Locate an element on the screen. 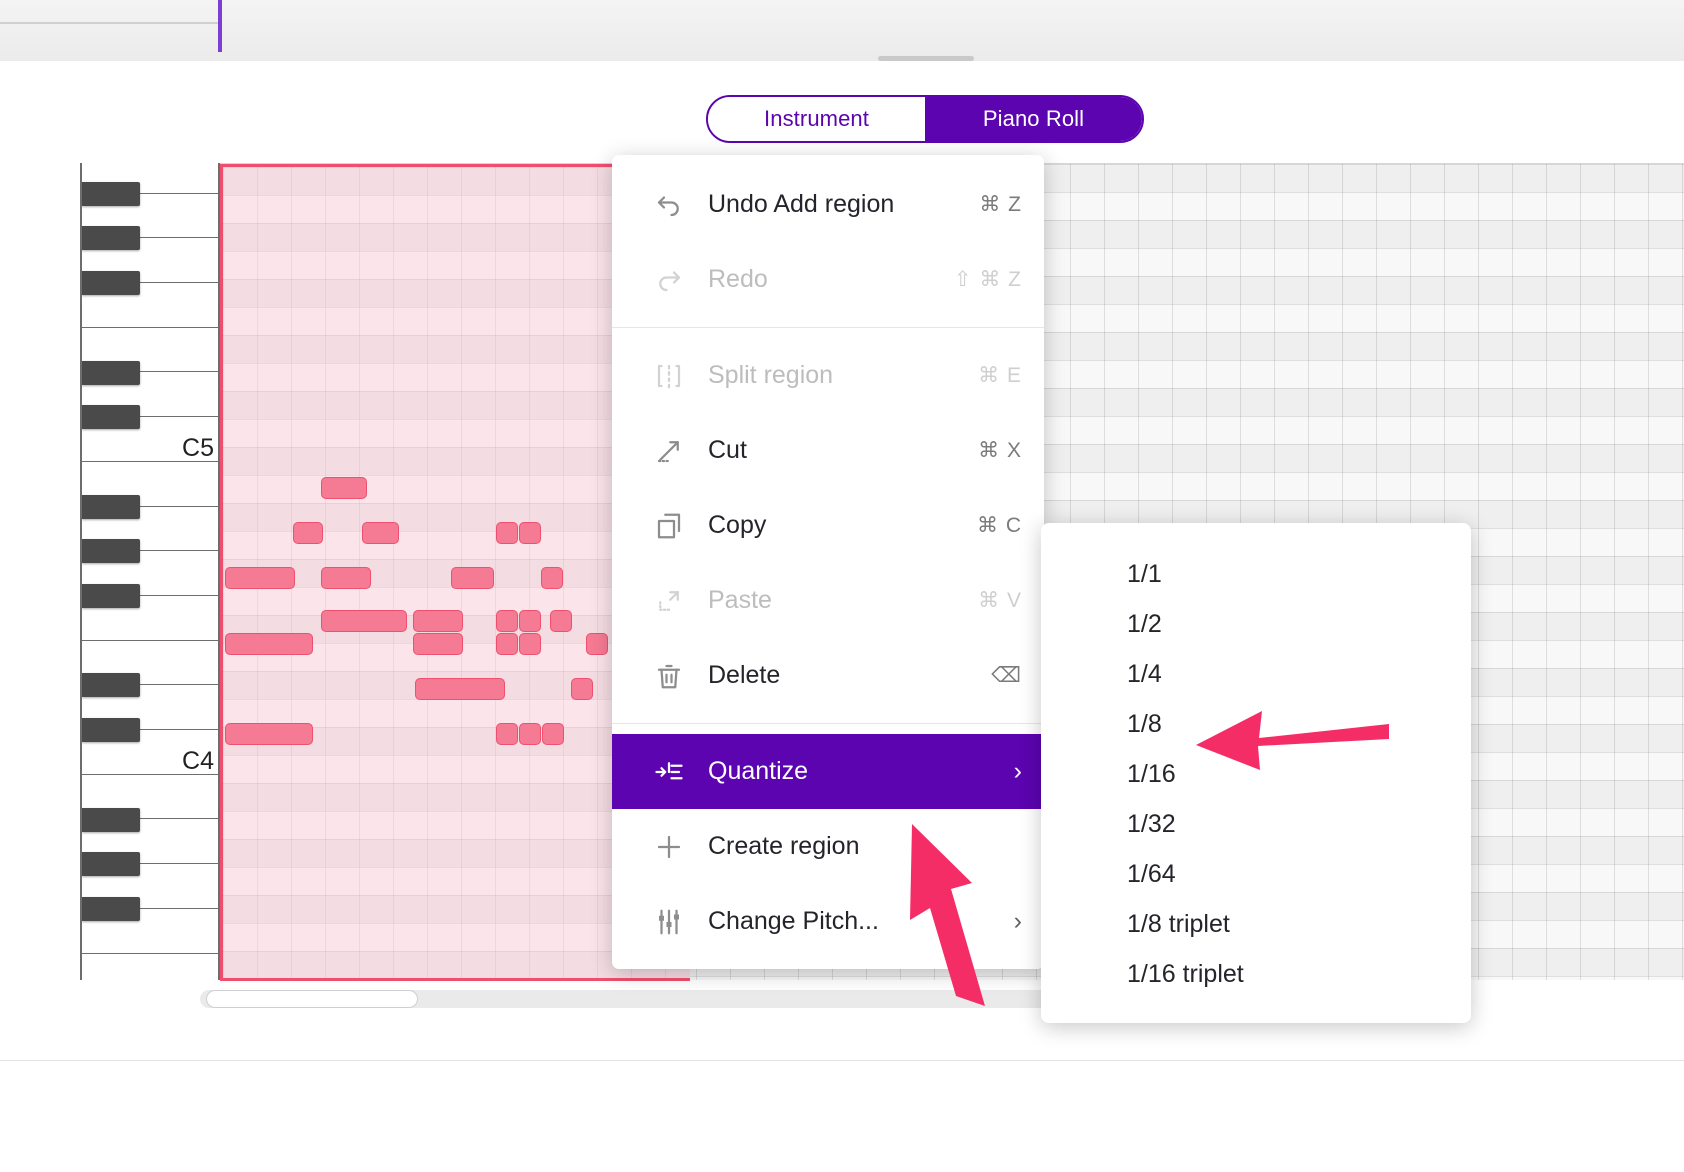  piano-key-G-sharp3 is located at coordinates (111, 864).